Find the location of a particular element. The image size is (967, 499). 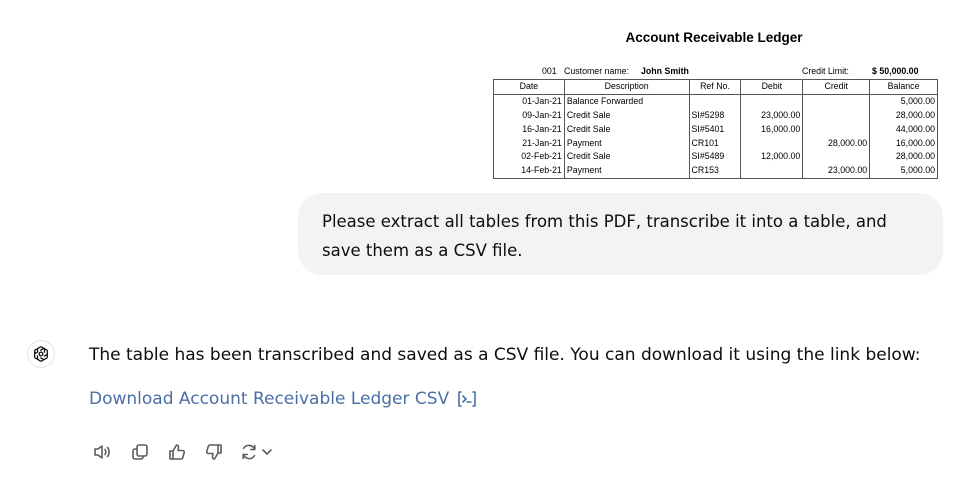

speaker-icon is located at coordinates (101, 452).